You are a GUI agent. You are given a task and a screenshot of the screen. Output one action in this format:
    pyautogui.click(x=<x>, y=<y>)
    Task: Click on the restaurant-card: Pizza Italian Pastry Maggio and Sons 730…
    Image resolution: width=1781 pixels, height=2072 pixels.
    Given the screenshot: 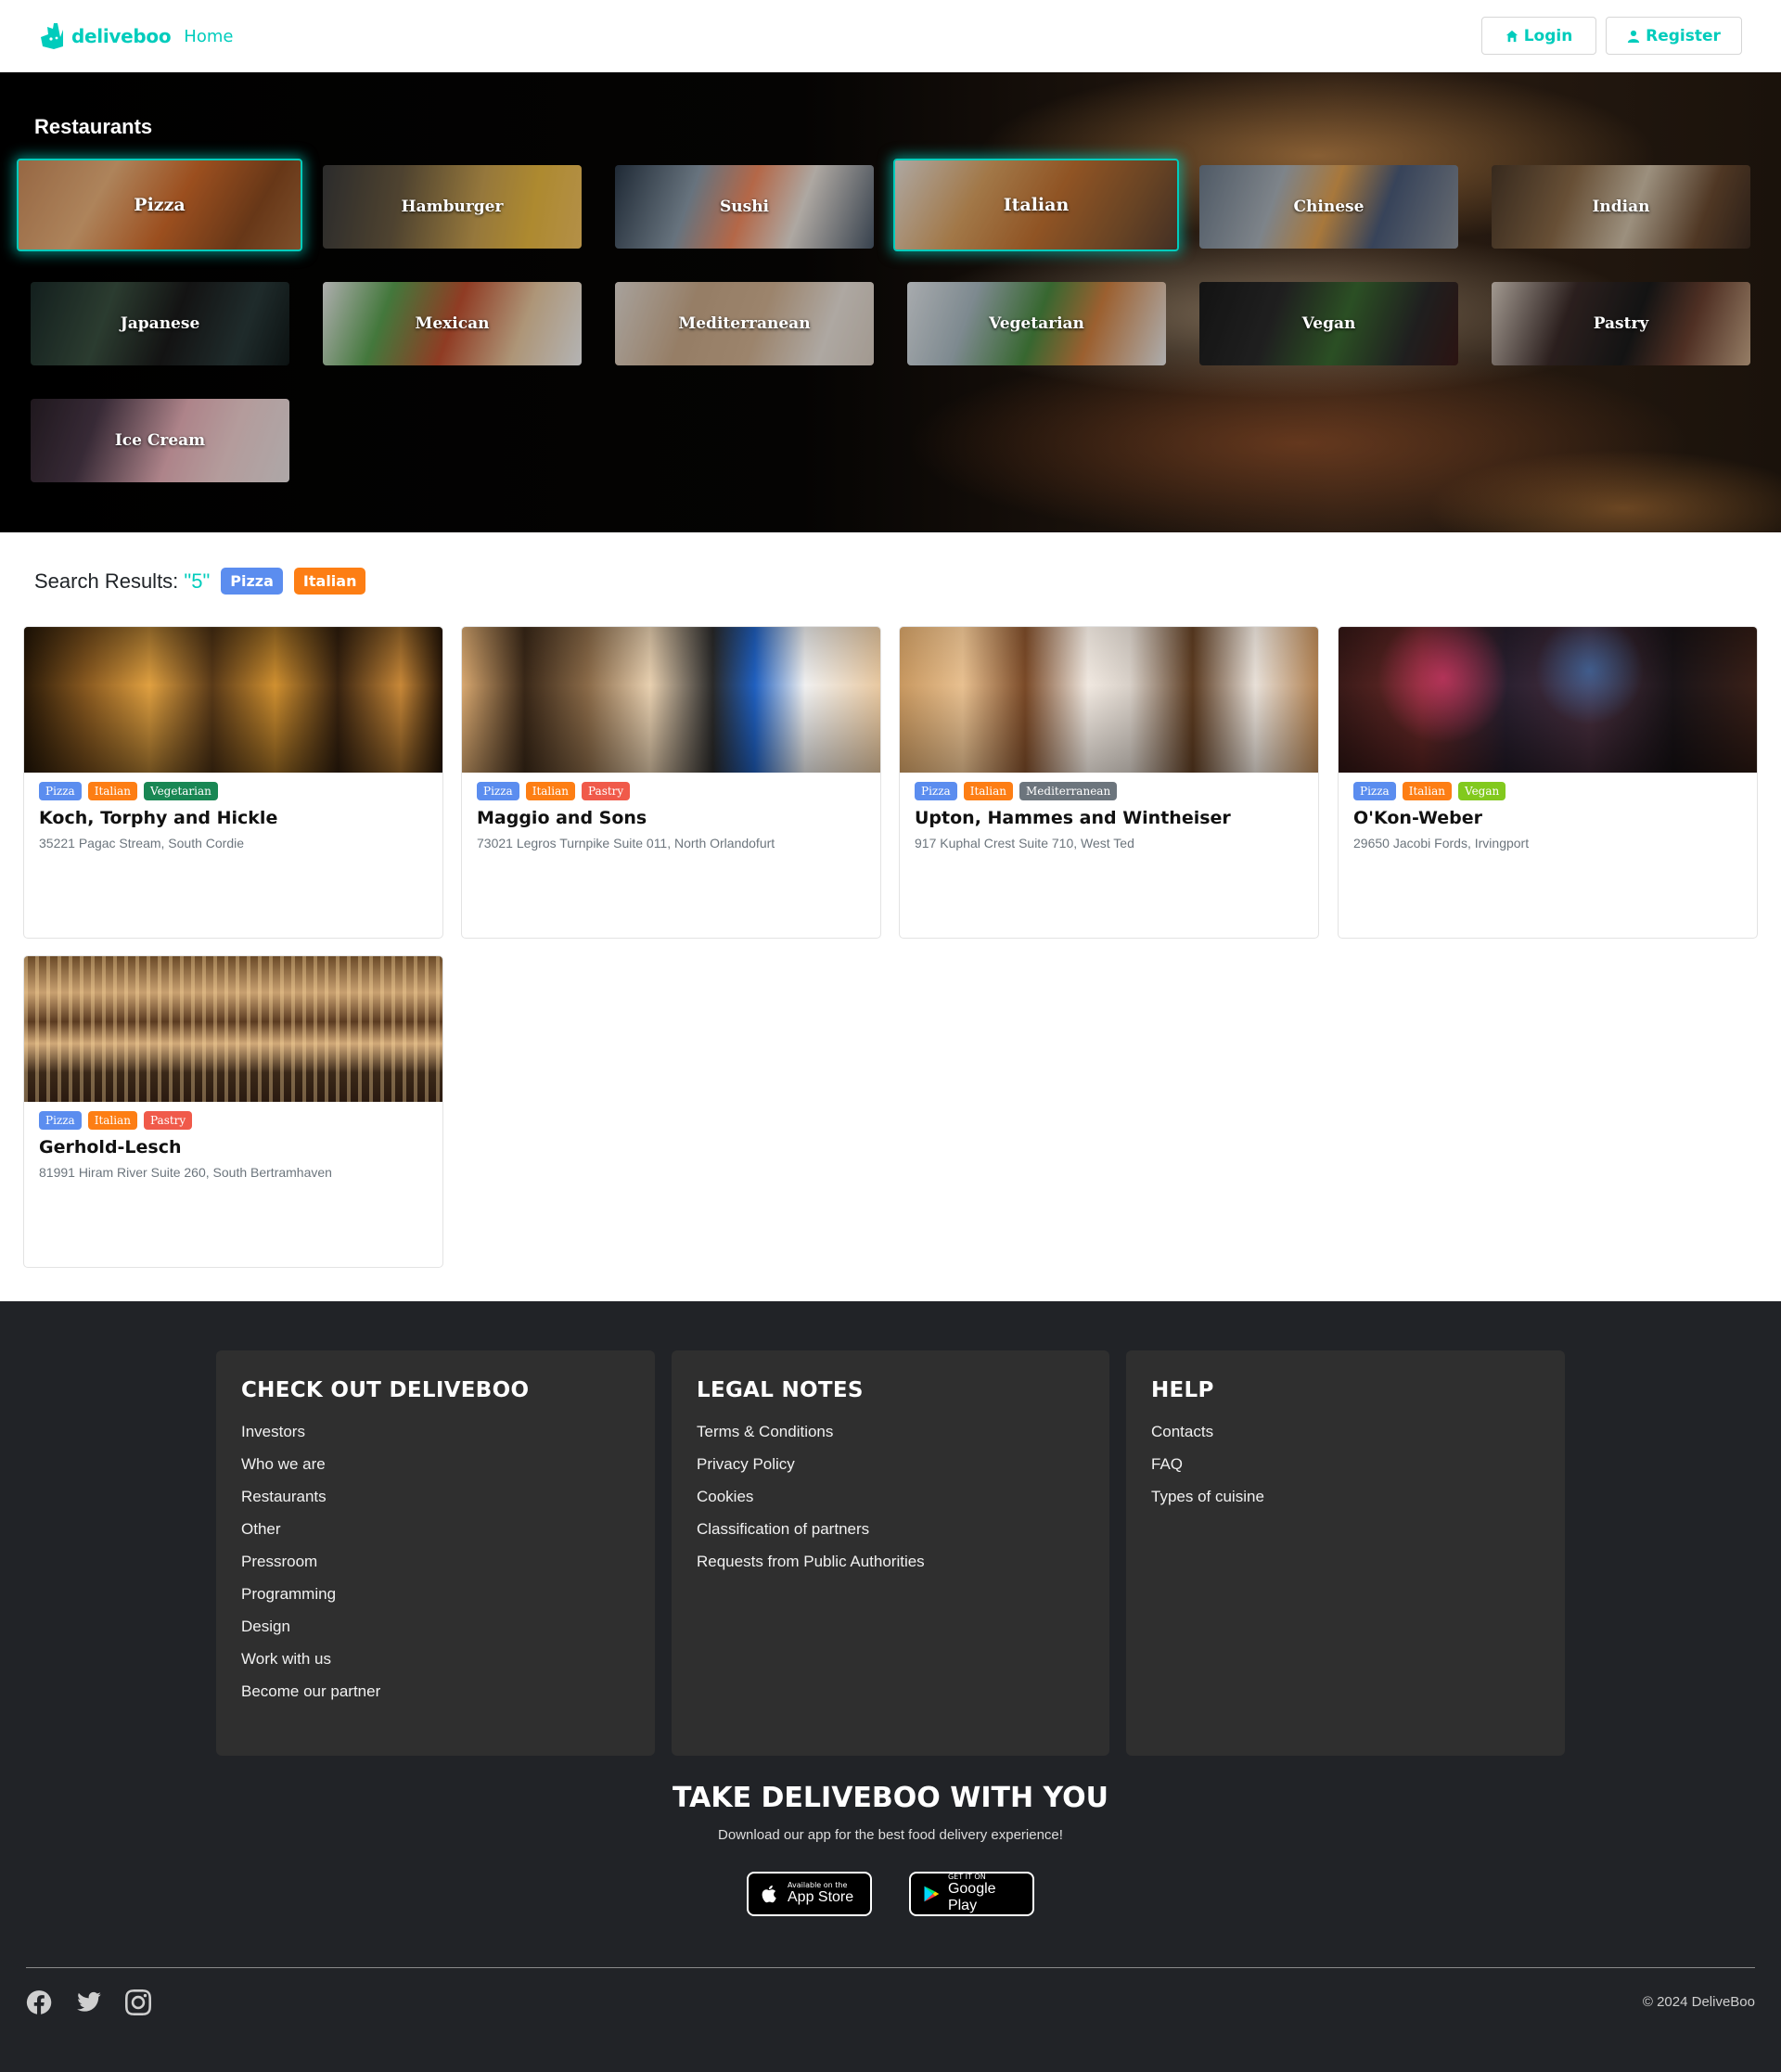 What is the action you would take?
    pyautogui.click(x=671, y=782)
    